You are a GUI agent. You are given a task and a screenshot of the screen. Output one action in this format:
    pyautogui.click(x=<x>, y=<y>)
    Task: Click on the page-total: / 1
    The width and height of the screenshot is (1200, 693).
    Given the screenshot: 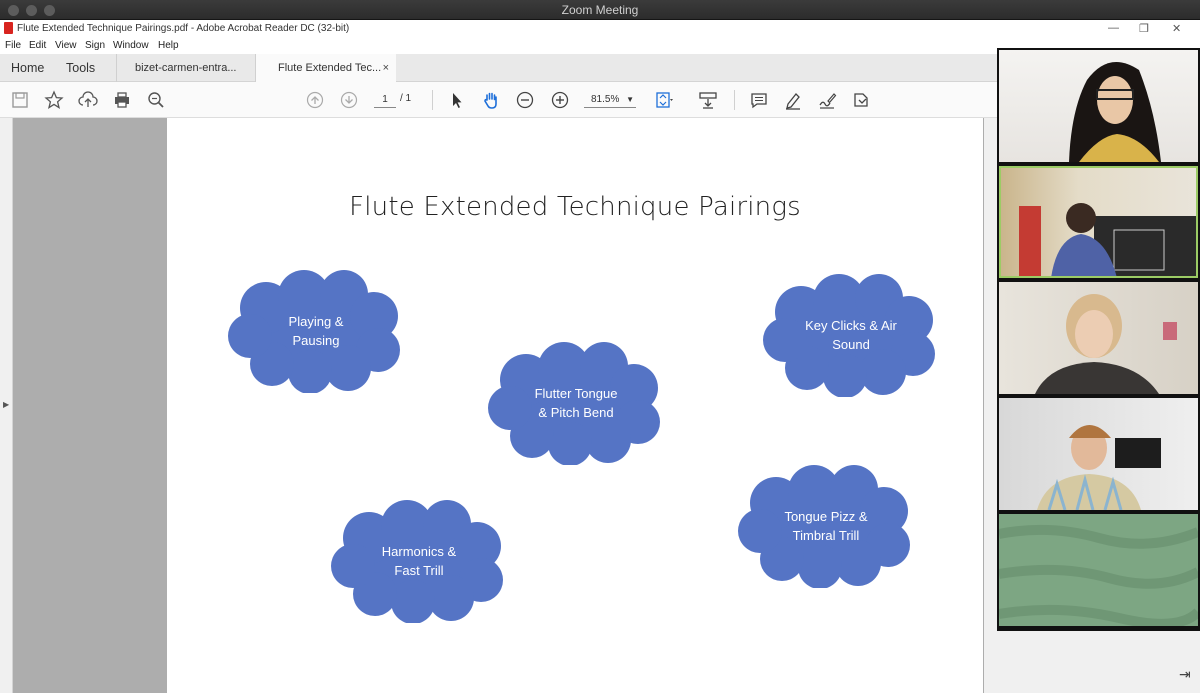 What is the action you would take?
    pyautogui.click(x=406, y=98)
    